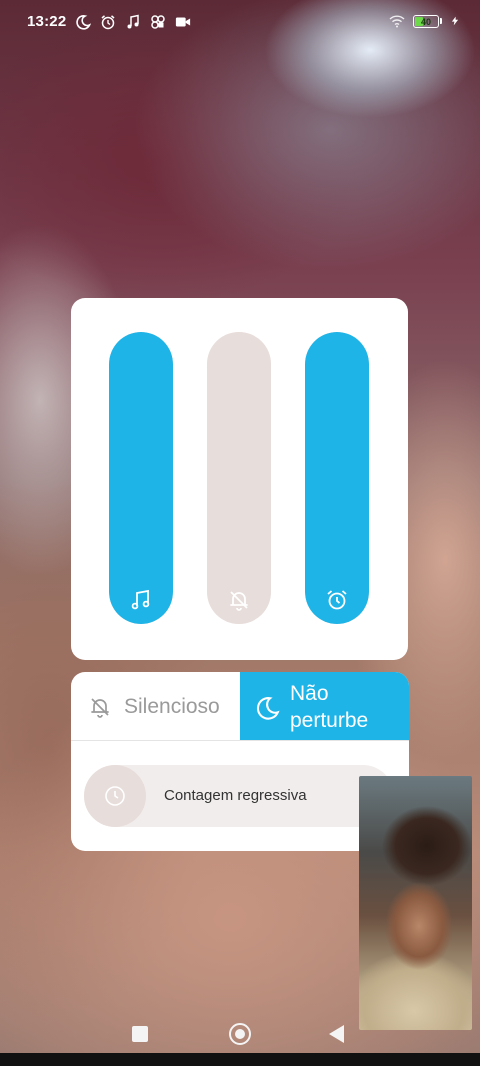  What do you see at coordinates (441, 21) in the screenshot?
I see `battery-terminal` at bounding box center [441, 21].